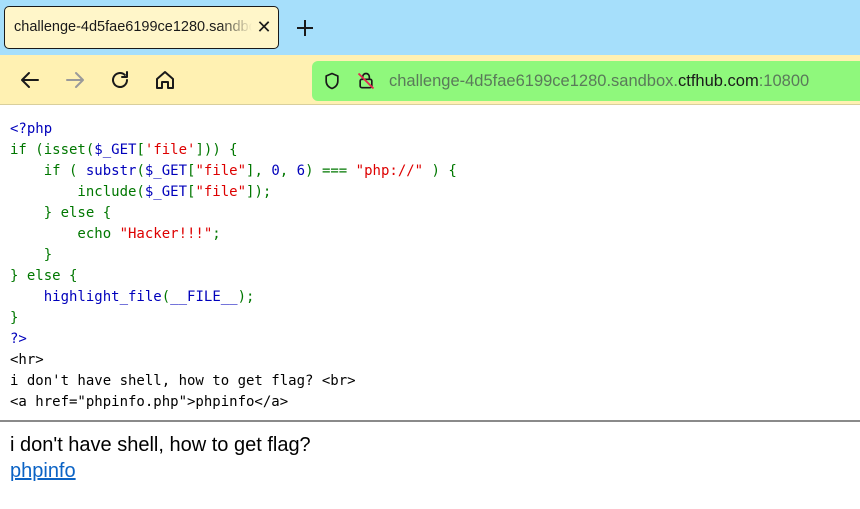 The height and width of the screenshot is (509, 860). What do you see at coordinates (27, 360) in the screenshot?
I see `code-token: <hr>` at bounding box center [27, 360].